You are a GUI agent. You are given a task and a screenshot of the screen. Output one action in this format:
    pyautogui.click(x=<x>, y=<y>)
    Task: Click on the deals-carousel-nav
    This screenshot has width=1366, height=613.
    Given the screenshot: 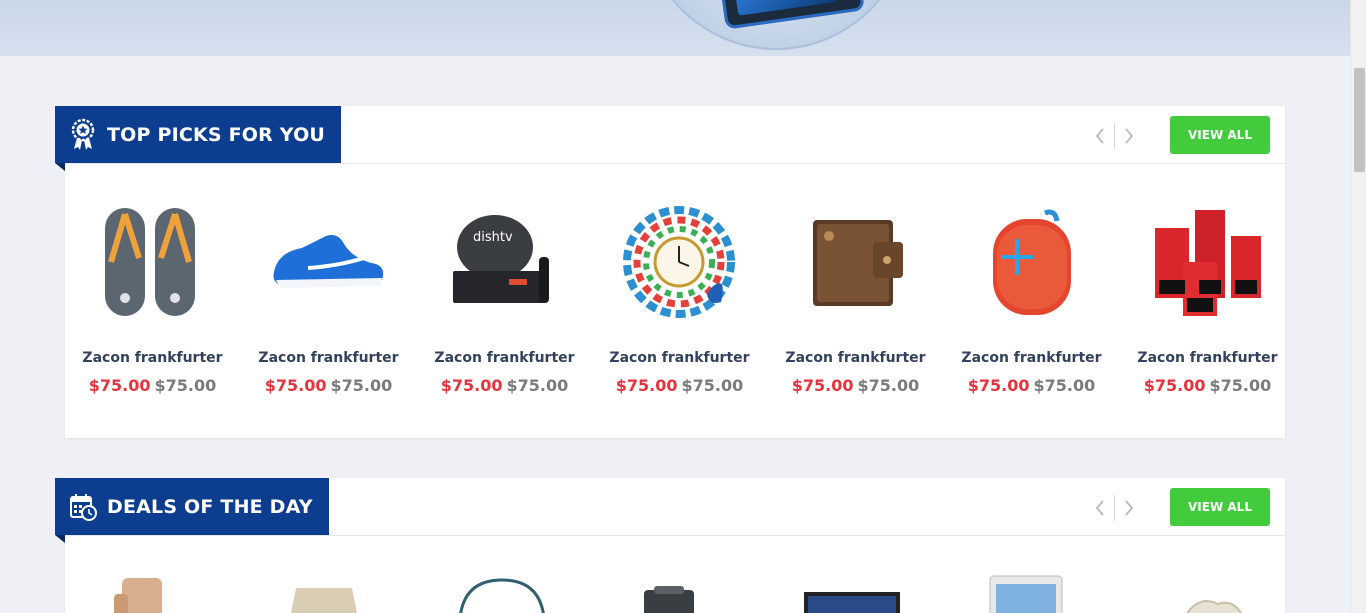 What is the action you would take?
    pyautogui.click(x=1114, y=508)
    